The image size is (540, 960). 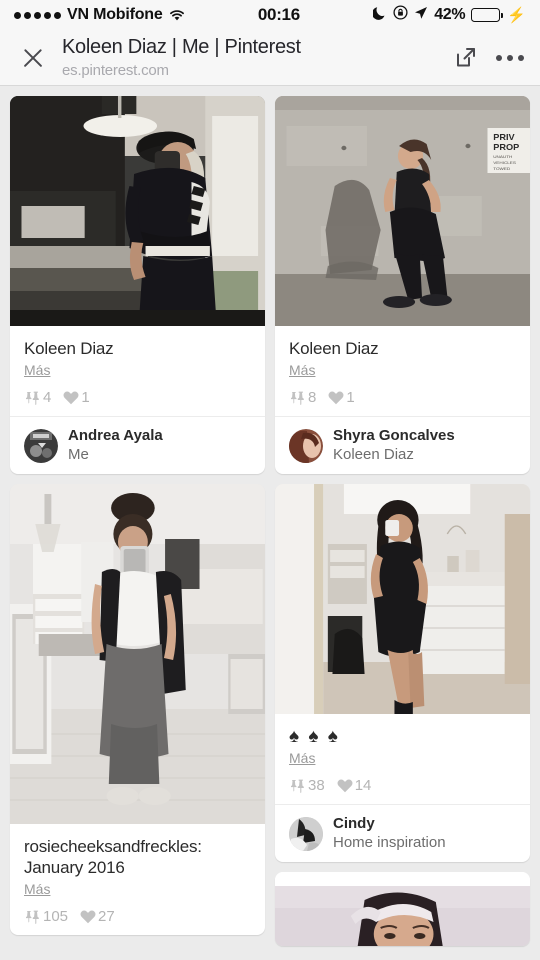 I want to click on battery-percent: 42%, so click(x=450, y=14).